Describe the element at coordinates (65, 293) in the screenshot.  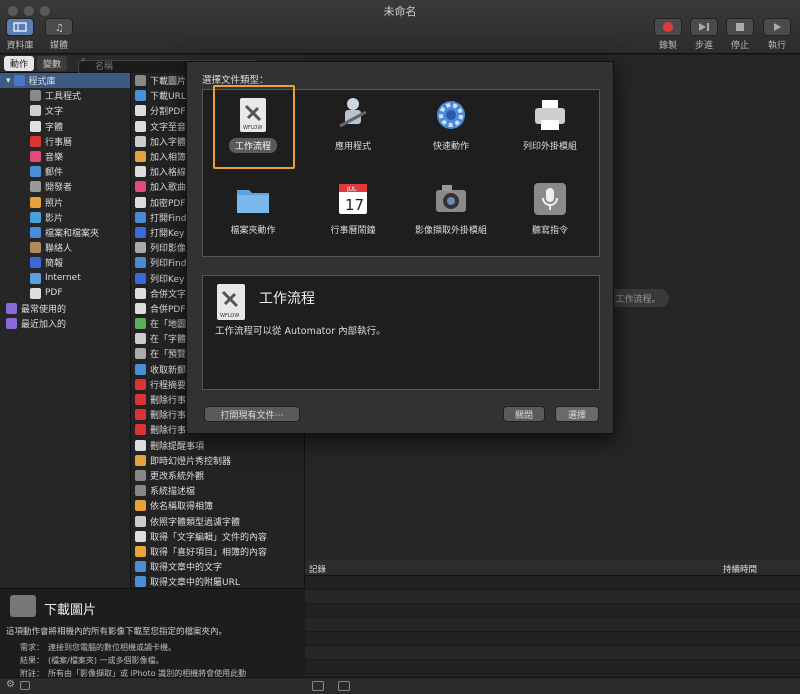
I see `library-item: PDF` at that location.